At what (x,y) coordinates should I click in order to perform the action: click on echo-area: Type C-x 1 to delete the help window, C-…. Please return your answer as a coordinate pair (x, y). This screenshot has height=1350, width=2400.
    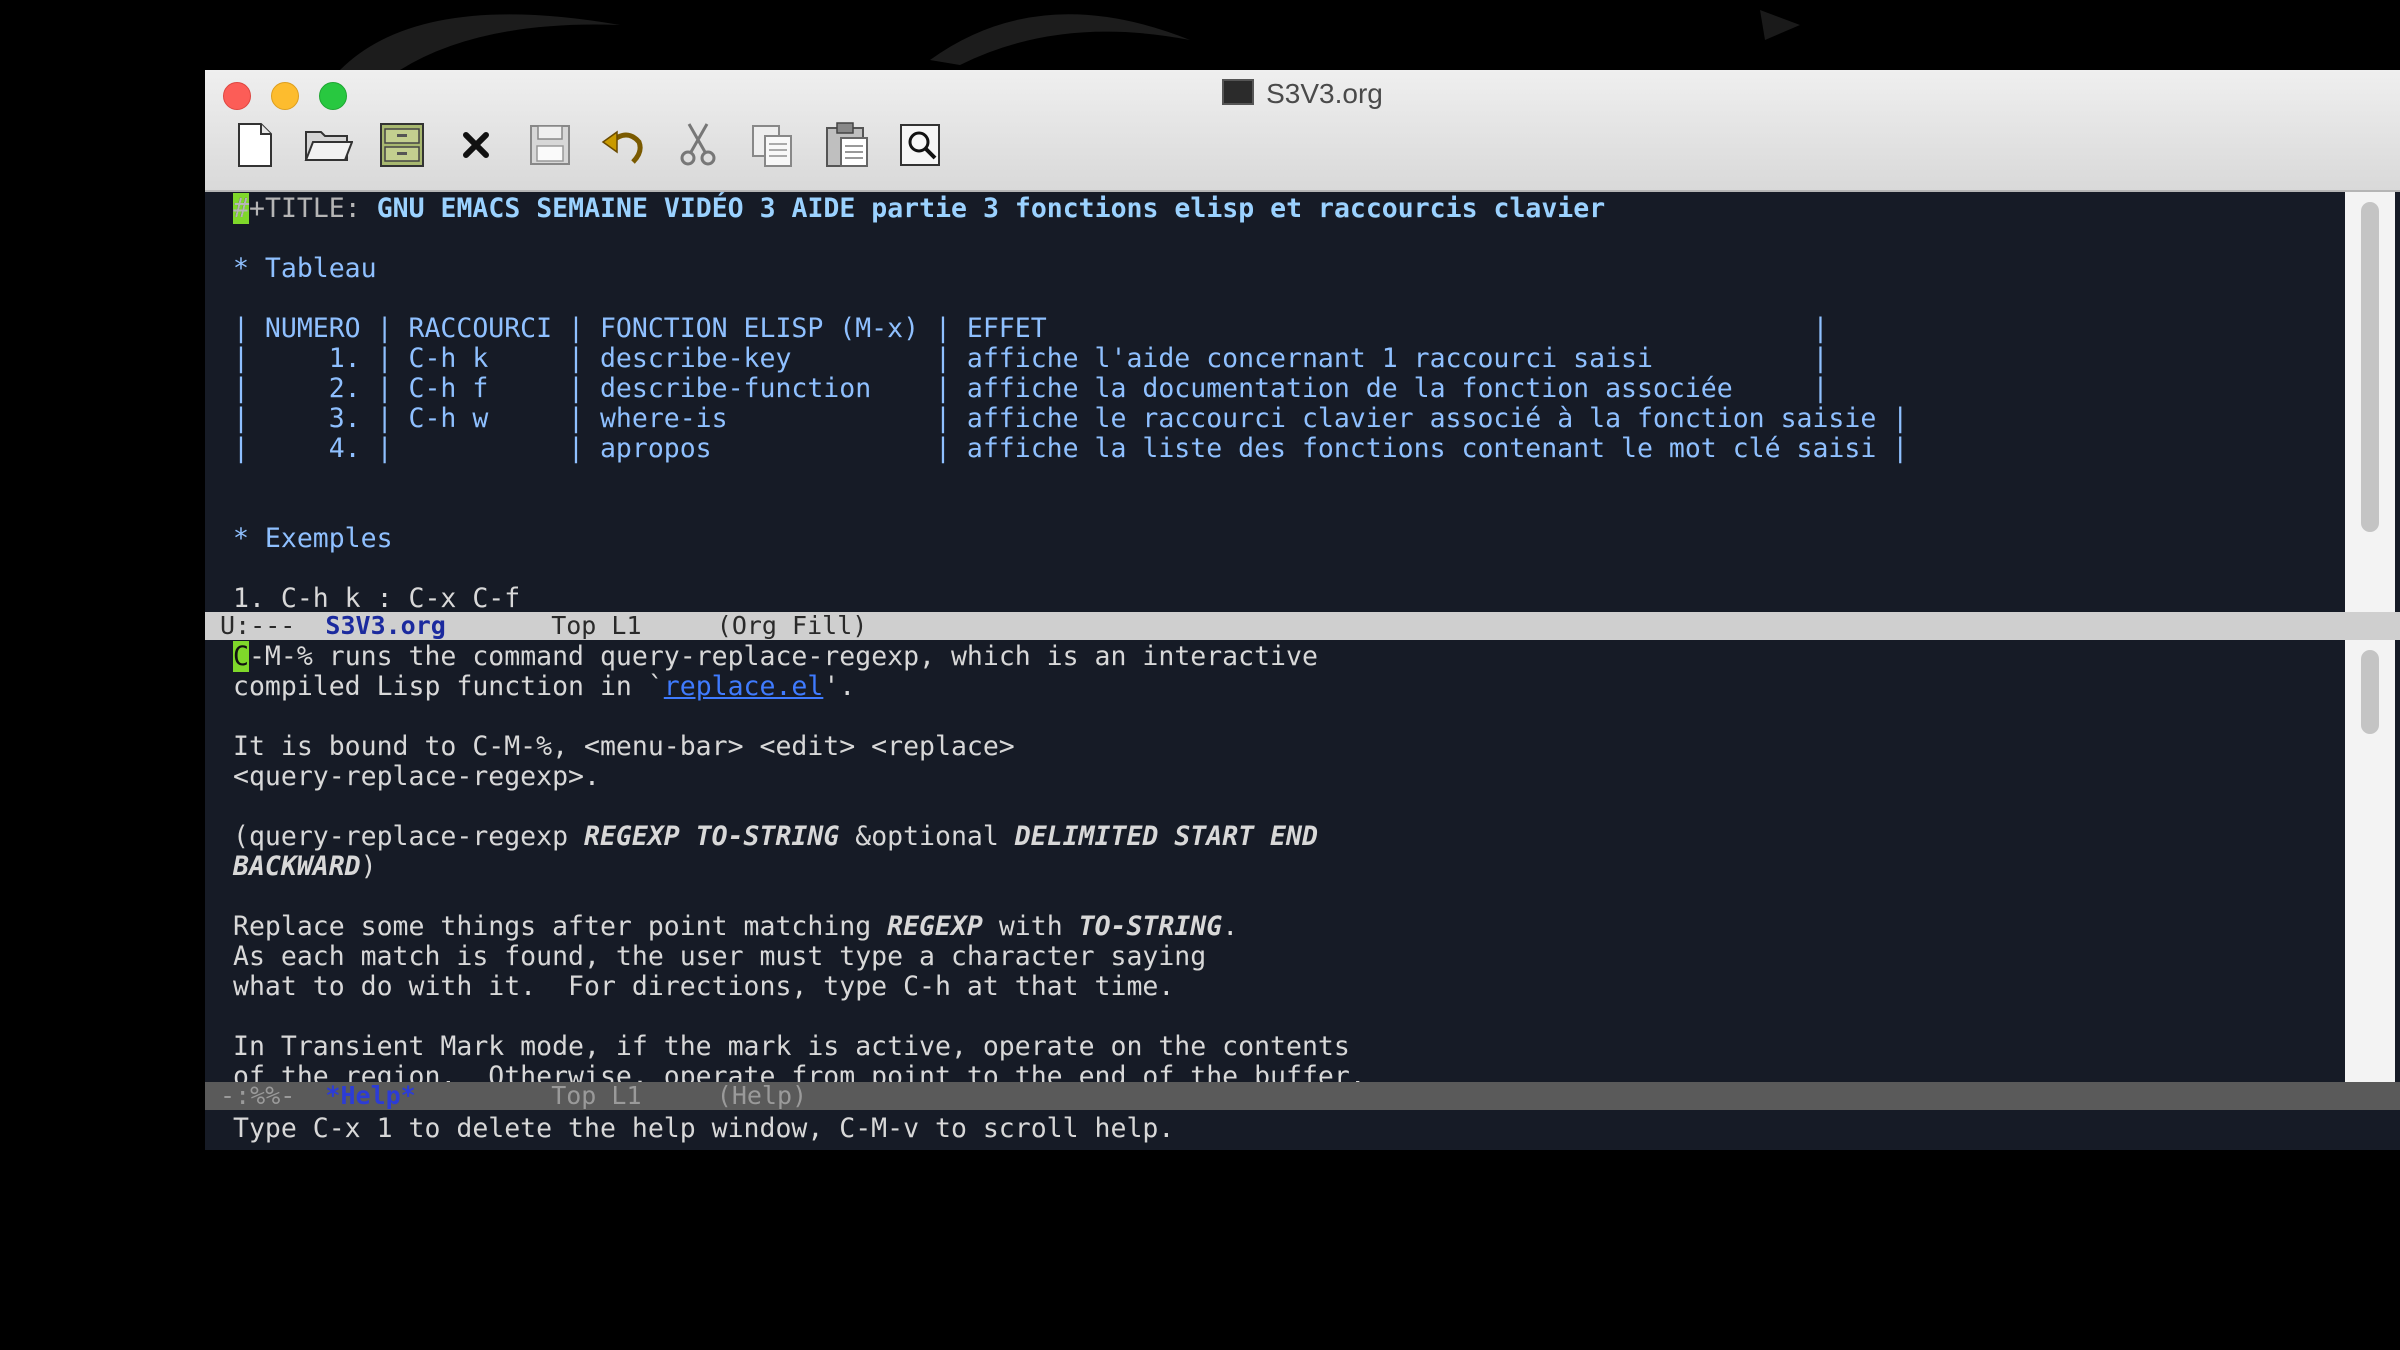
    Looking at the image, I should click on (1302, 1130).